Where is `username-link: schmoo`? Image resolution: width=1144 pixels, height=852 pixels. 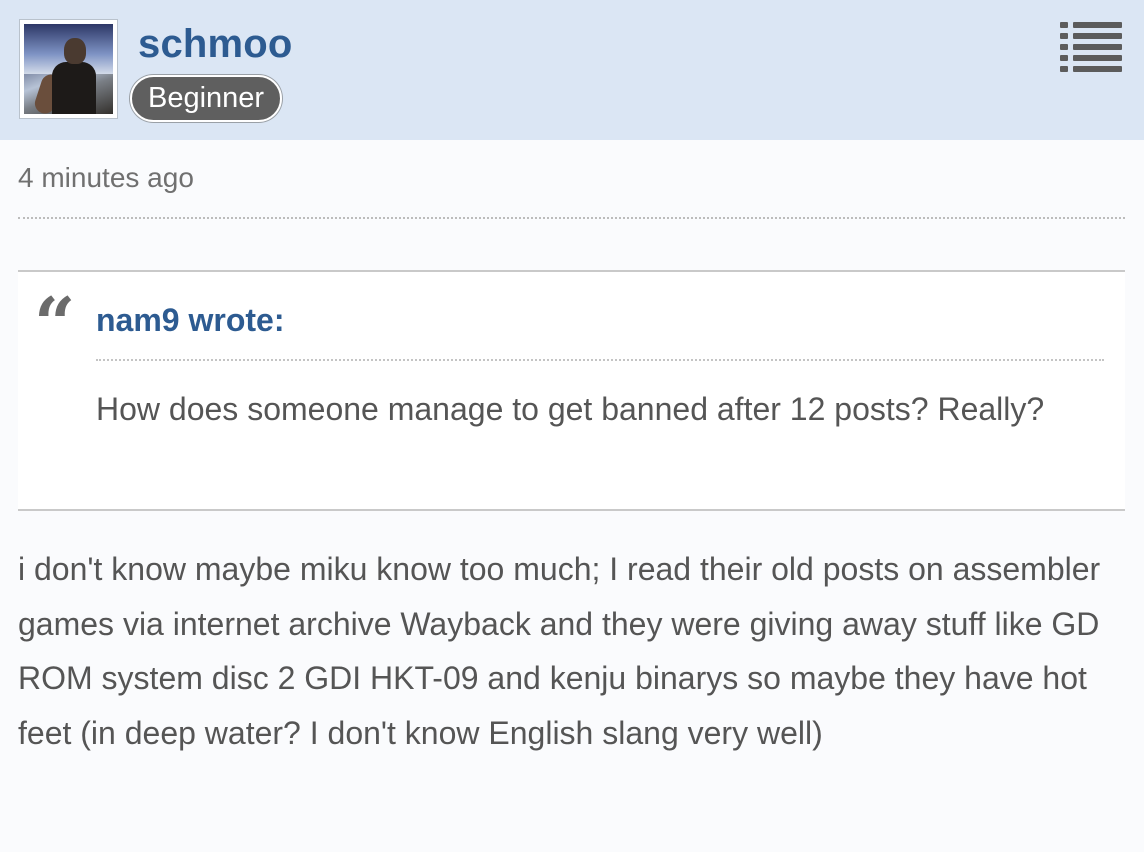 username-link: schmoo is located at coordinates (215, 44).